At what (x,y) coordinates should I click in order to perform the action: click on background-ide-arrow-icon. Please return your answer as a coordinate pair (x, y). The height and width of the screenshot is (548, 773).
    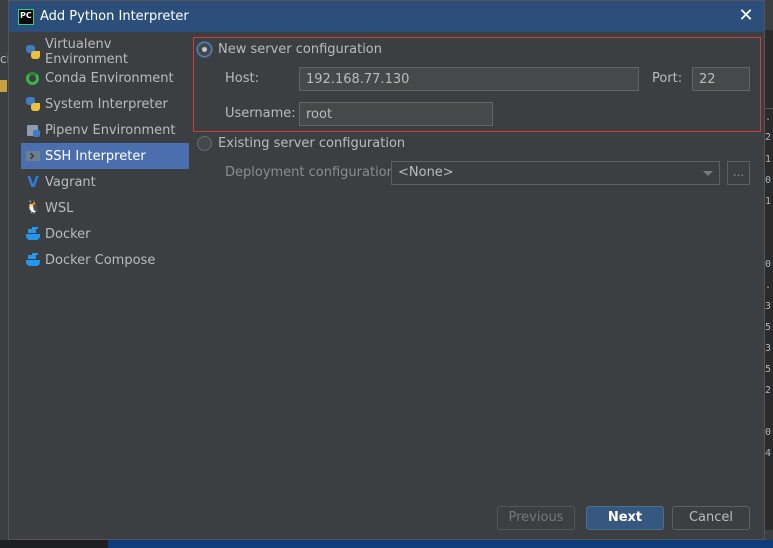
    Looking at the image, I should click on (3, 86).